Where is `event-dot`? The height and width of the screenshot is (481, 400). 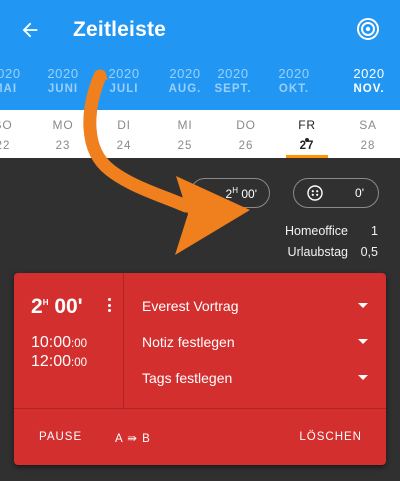
event-dot is located at coordinates (307, 140).